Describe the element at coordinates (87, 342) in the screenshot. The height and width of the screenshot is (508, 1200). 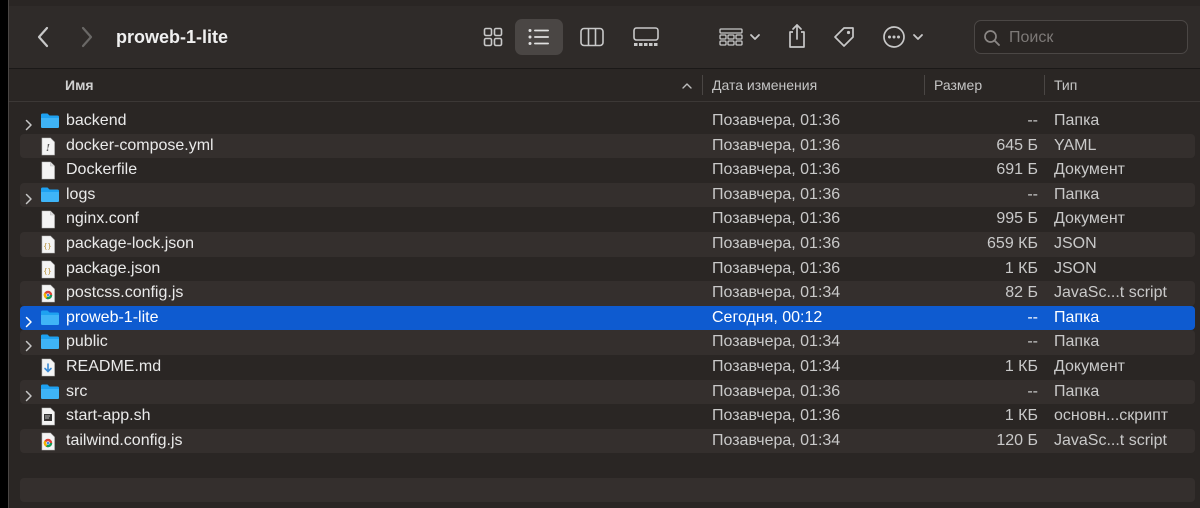
I see `file-name: public` at that location.